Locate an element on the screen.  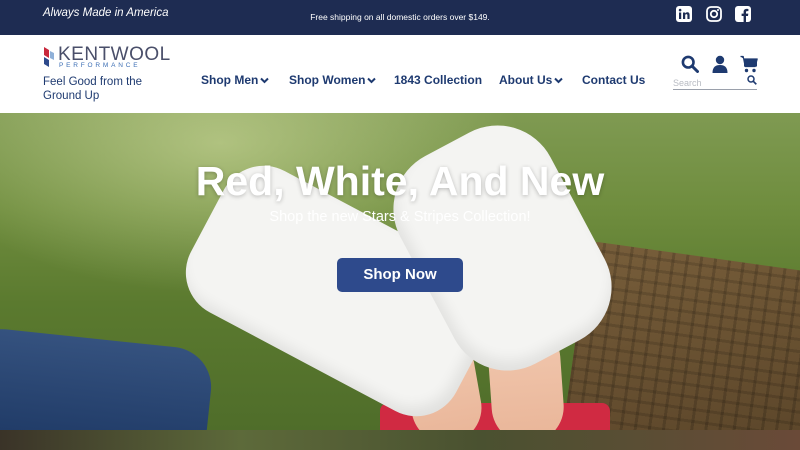
nav-about-us: About Us is located at coordinates (531, 80).